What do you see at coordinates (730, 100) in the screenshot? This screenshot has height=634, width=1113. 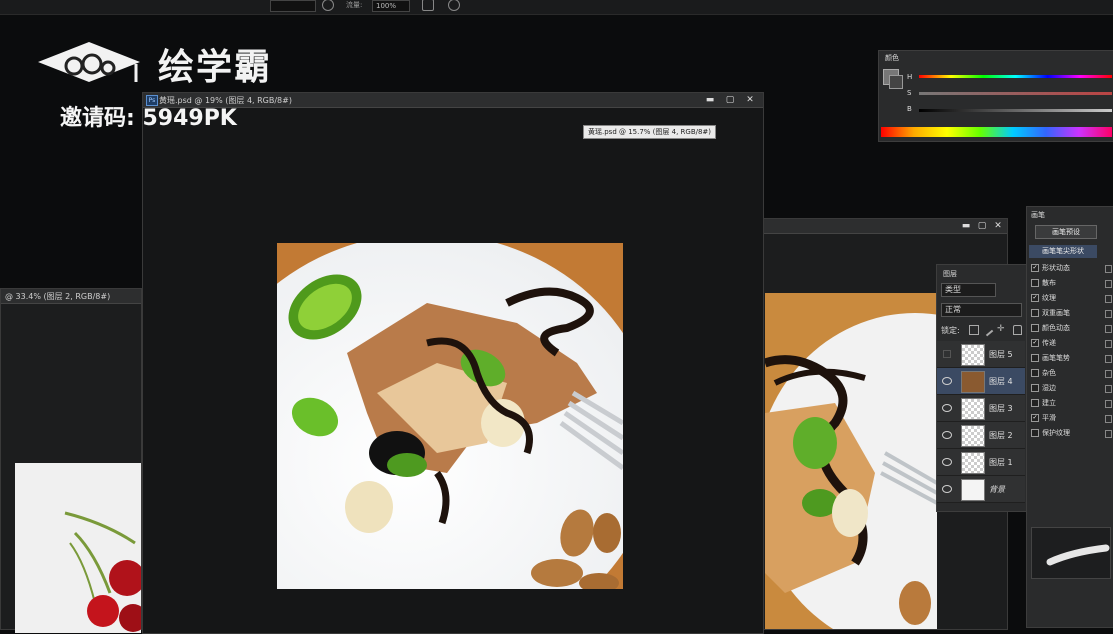 I see `maximize-button: ▢` at bounding box center [730, 100].